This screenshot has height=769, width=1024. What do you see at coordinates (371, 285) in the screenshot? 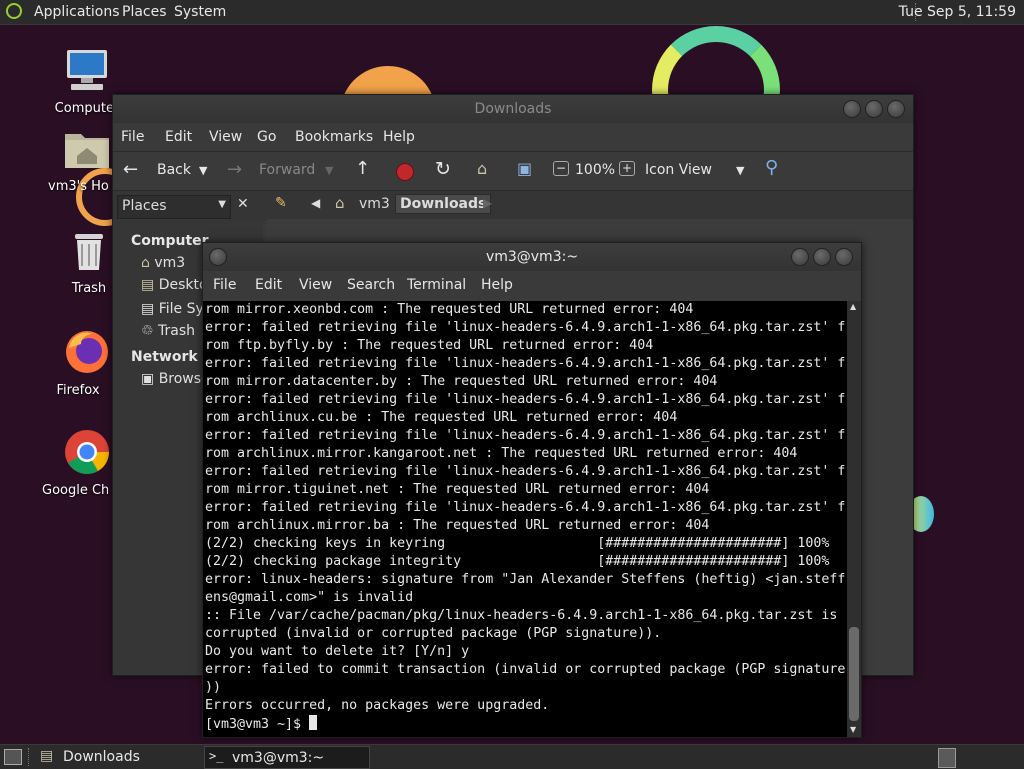
I see `menu-search: Search` at bounding box center [371, 285].